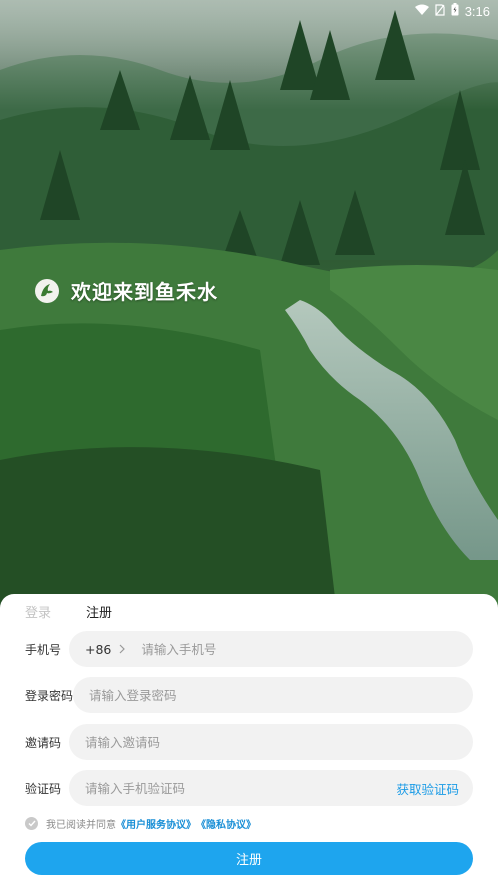  Describe the element at coordinates (31, 823) in the screenshot. I see `agreement-checkbox` at that location.